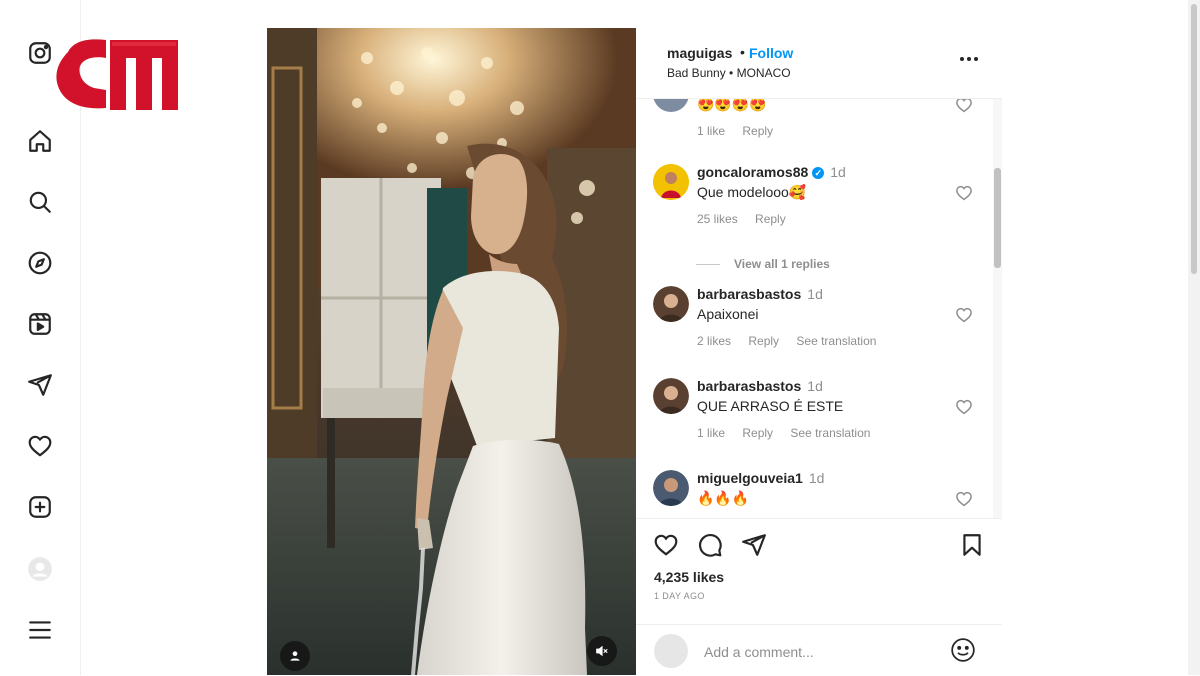  Describe the element at coordinates (689, 577) in the screenshot. I see `likes-count: 4,235 likes` at that location.